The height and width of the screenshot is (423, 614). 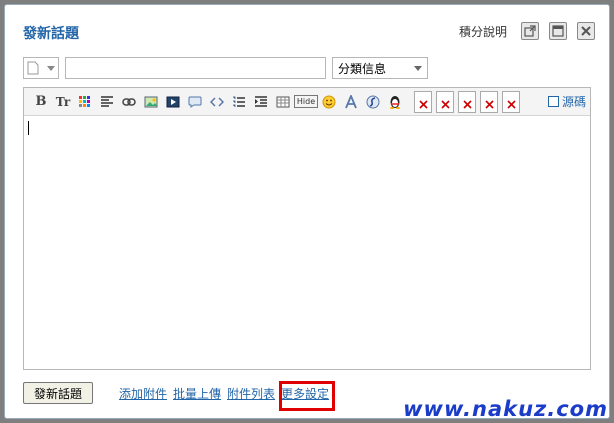 I want to click on watermark: www.nakuz.com, so click(x=505, y=409).